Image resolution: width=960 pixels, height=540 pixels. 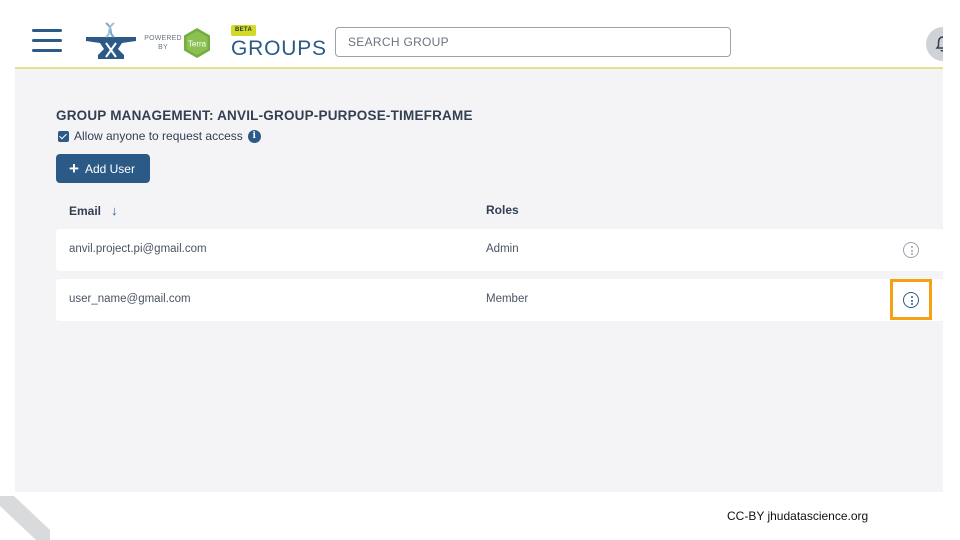 What do you see at coordinates (163, 38) in the screenshot?
I see `powered-by-line1: POWERED` at bounding box center [163, 38].